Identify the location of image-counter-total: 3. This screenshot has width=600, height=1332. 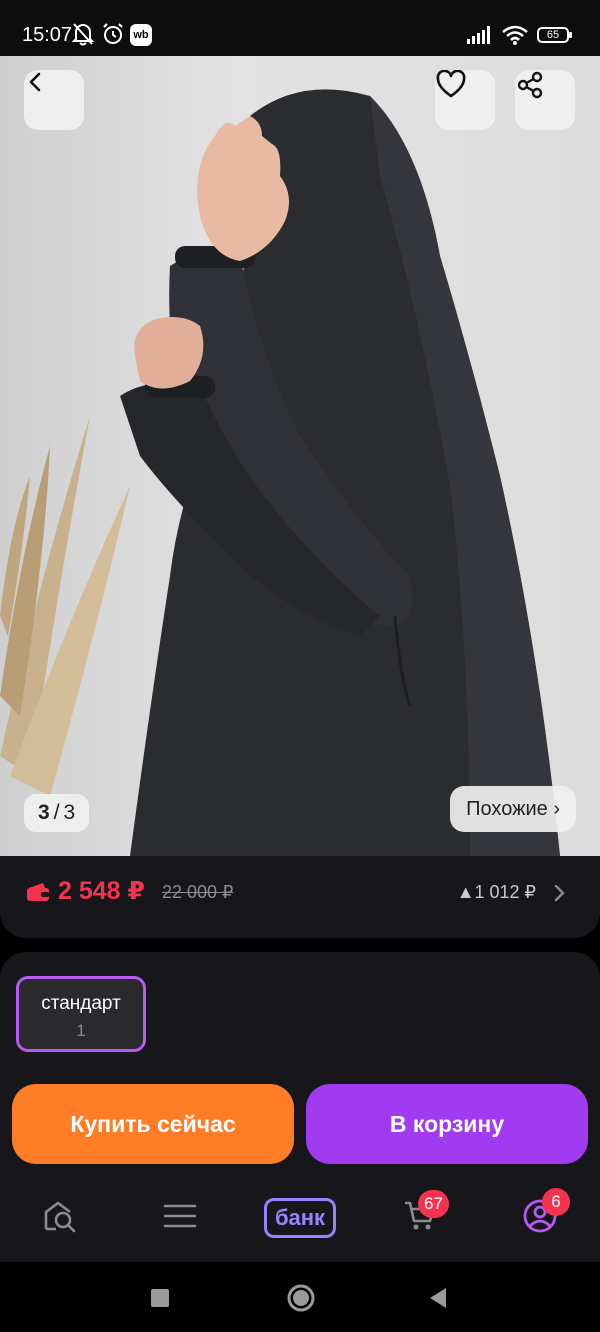
(69, 812).